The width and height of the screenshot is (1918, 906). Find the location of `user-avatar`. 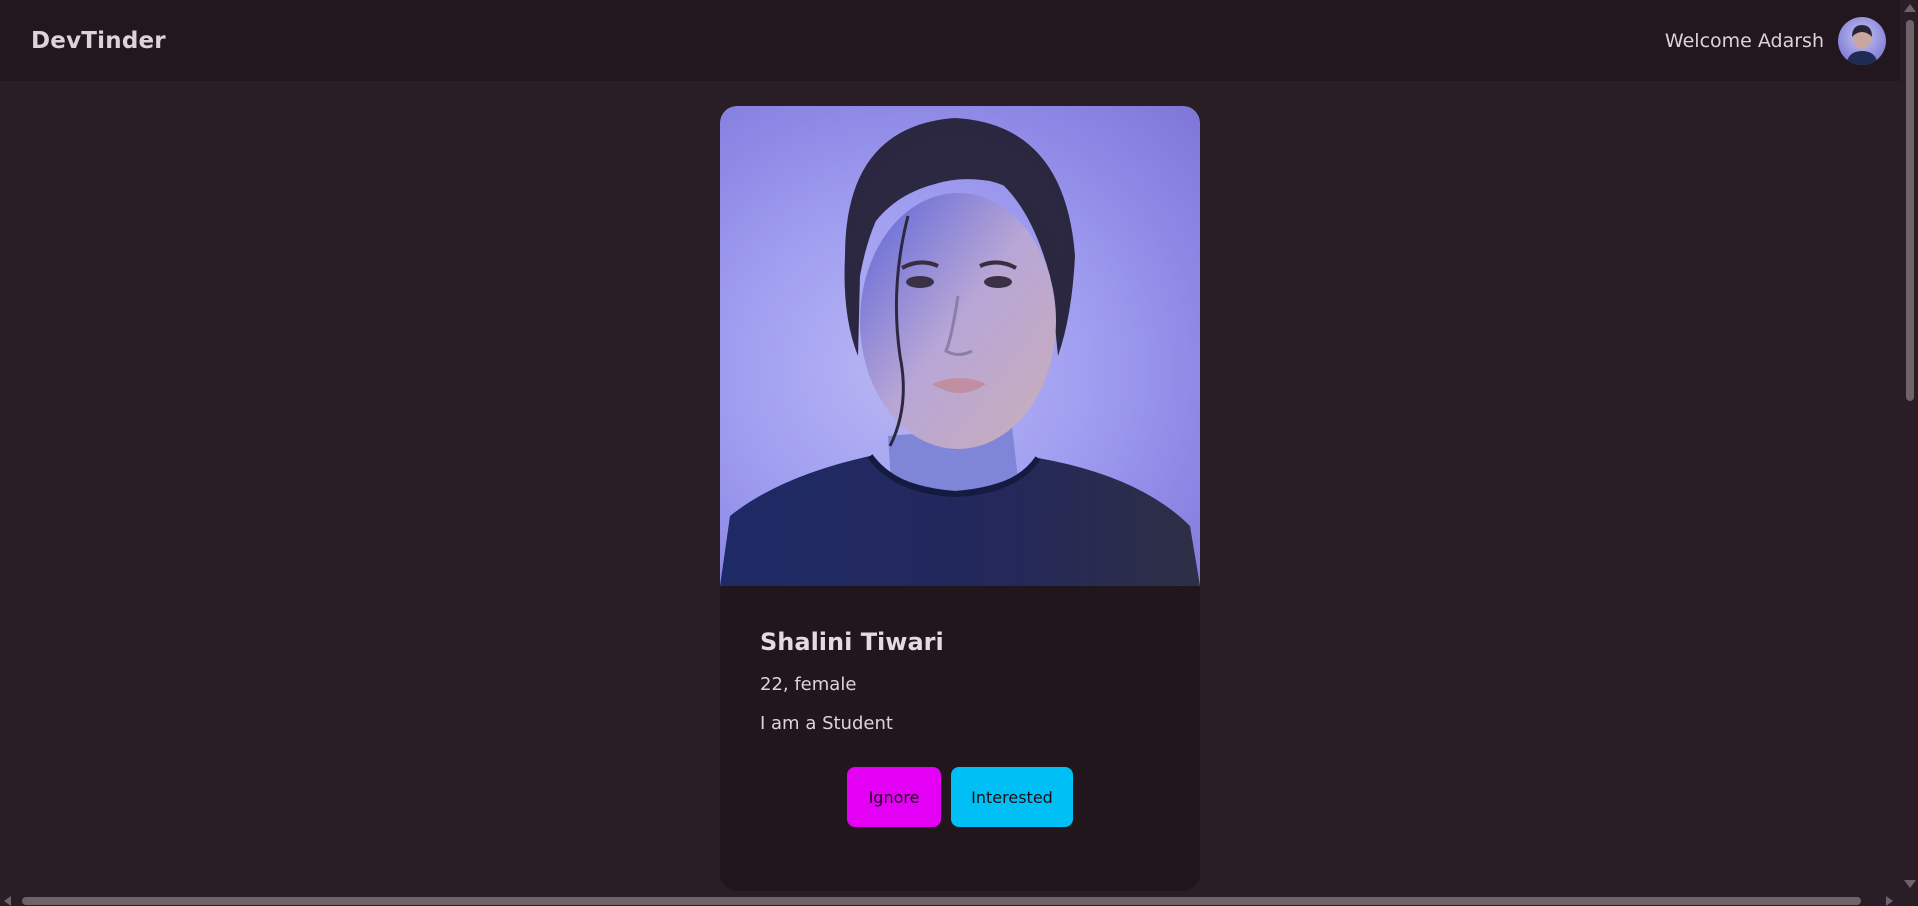

user-avatar is located at coordinates (1862, 40).